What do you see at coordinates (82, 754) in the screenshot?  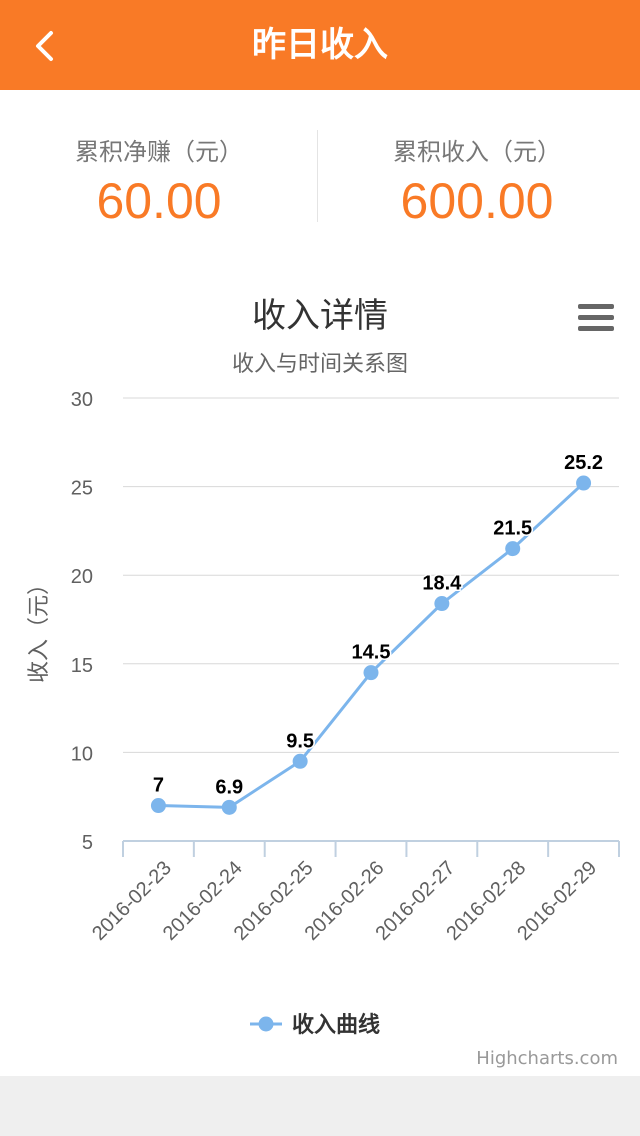 I see `y-tick-label: 10` at bounding box center [82, 754].